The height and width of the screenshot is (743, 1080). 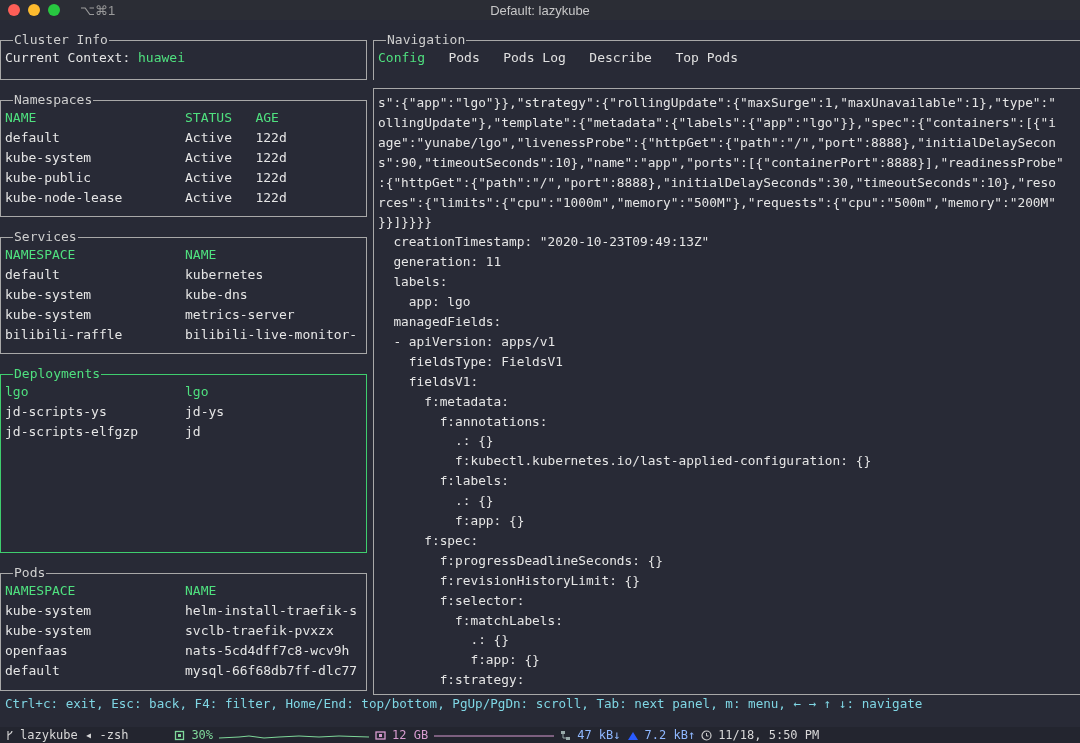 What do you see at coordinates (717, 202) in the screenshot?
I see `code-line: rces":{"limits":{"cpu":"1000m","memory":"500M"},"requests":{"cpu":"500m","memory":"200M"` at bounding box center [717, 202].